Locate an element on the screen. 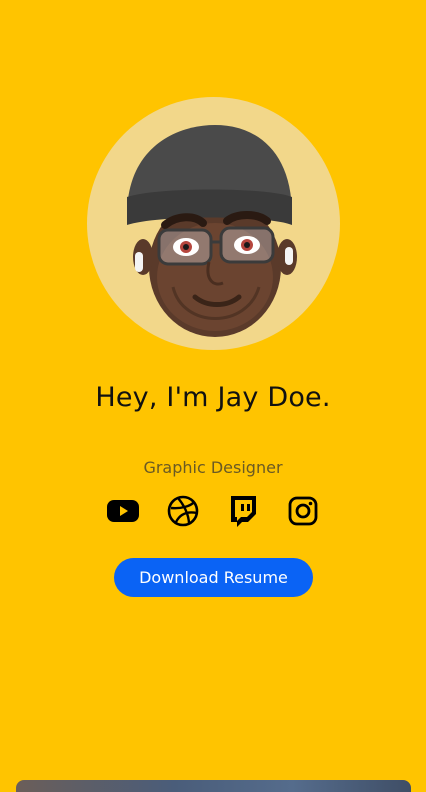 This screenshot has width=426, height=792. instagram-icon is located at coordinates (303, 511).